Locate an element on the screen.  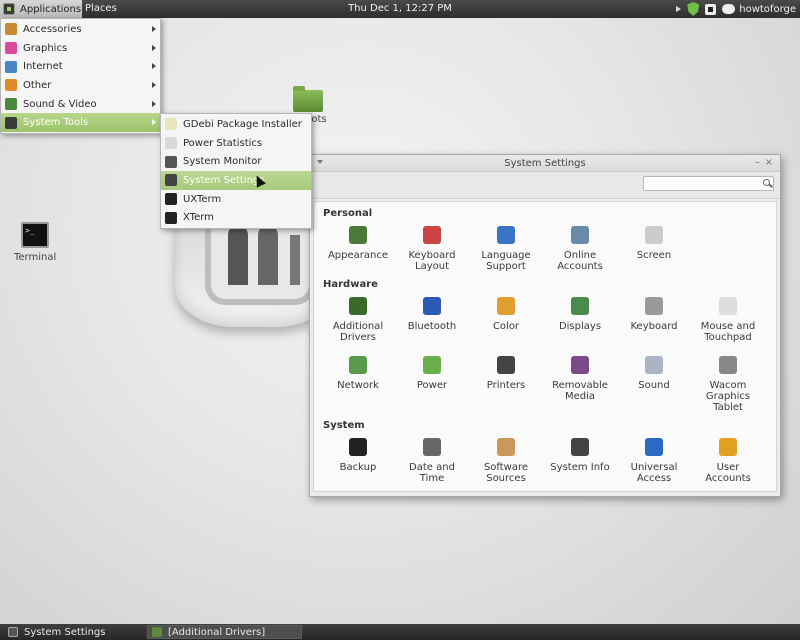
settings-item-backup: Backup is located at coordinates (358, 455).